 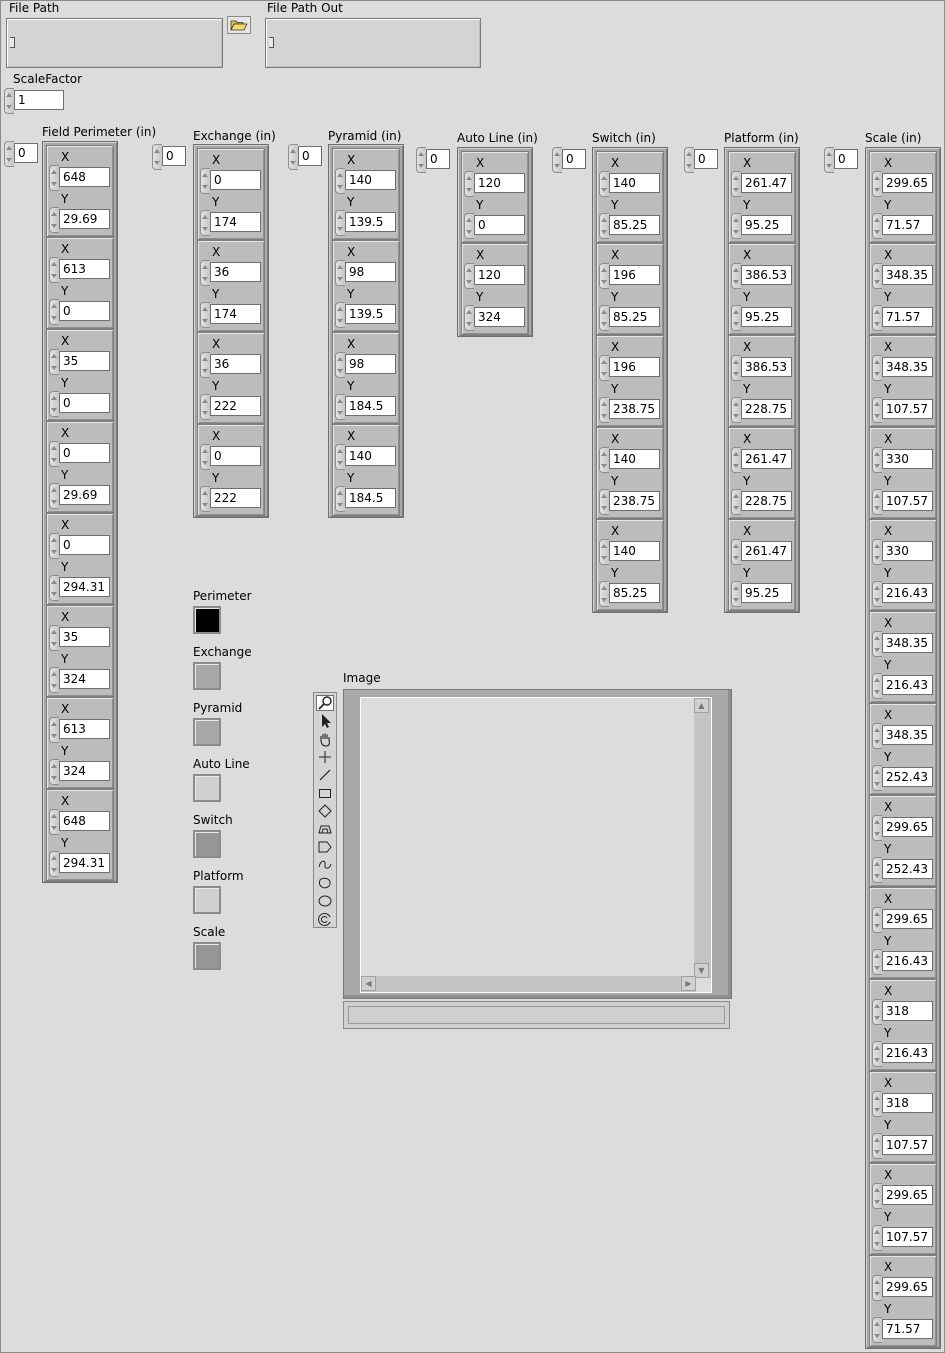 What do you see at coordinates (907, 459) in the screenshot?
I see `x-input: 330` at bounding box center [907, 459].